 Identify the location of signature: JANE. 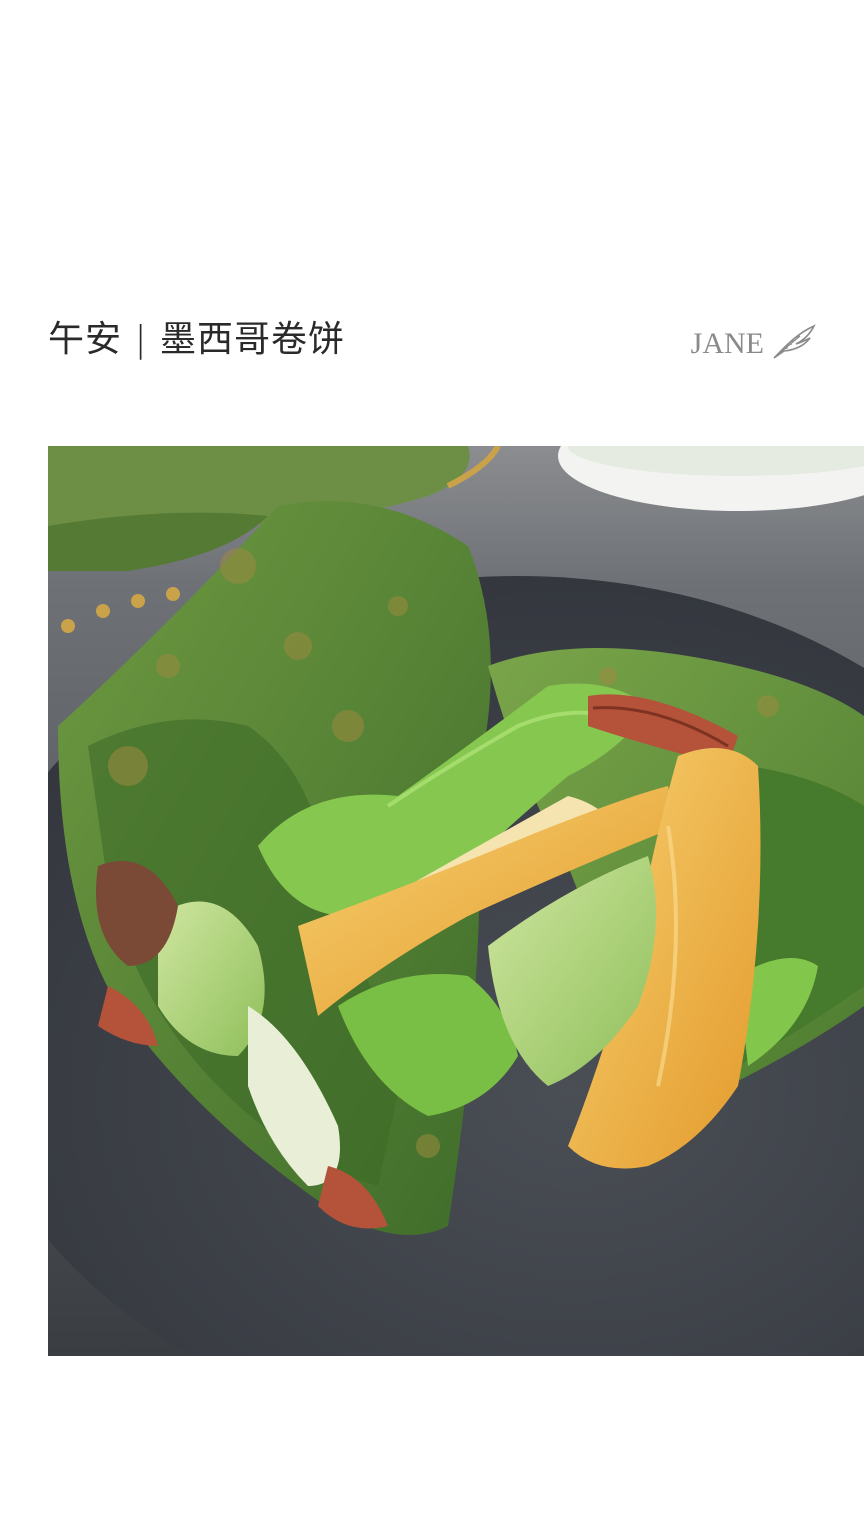
(754, 344).